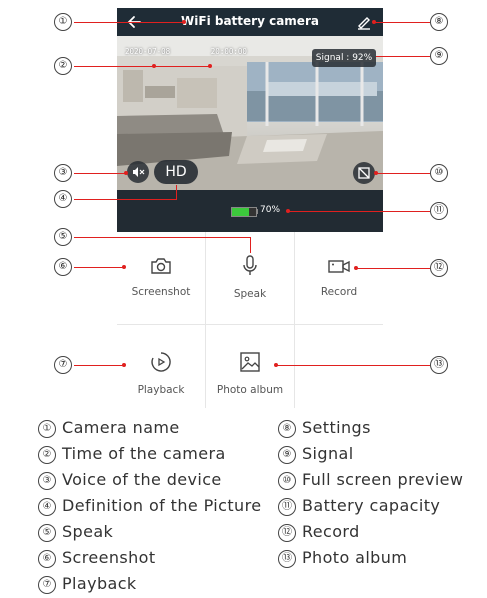 The height and width of the screenshot is (598, 487). What do you see at coordinates (109, 428) in the screenshot?
I see `legend-left-1: ① Camera name` at bounding box center [109, 428].